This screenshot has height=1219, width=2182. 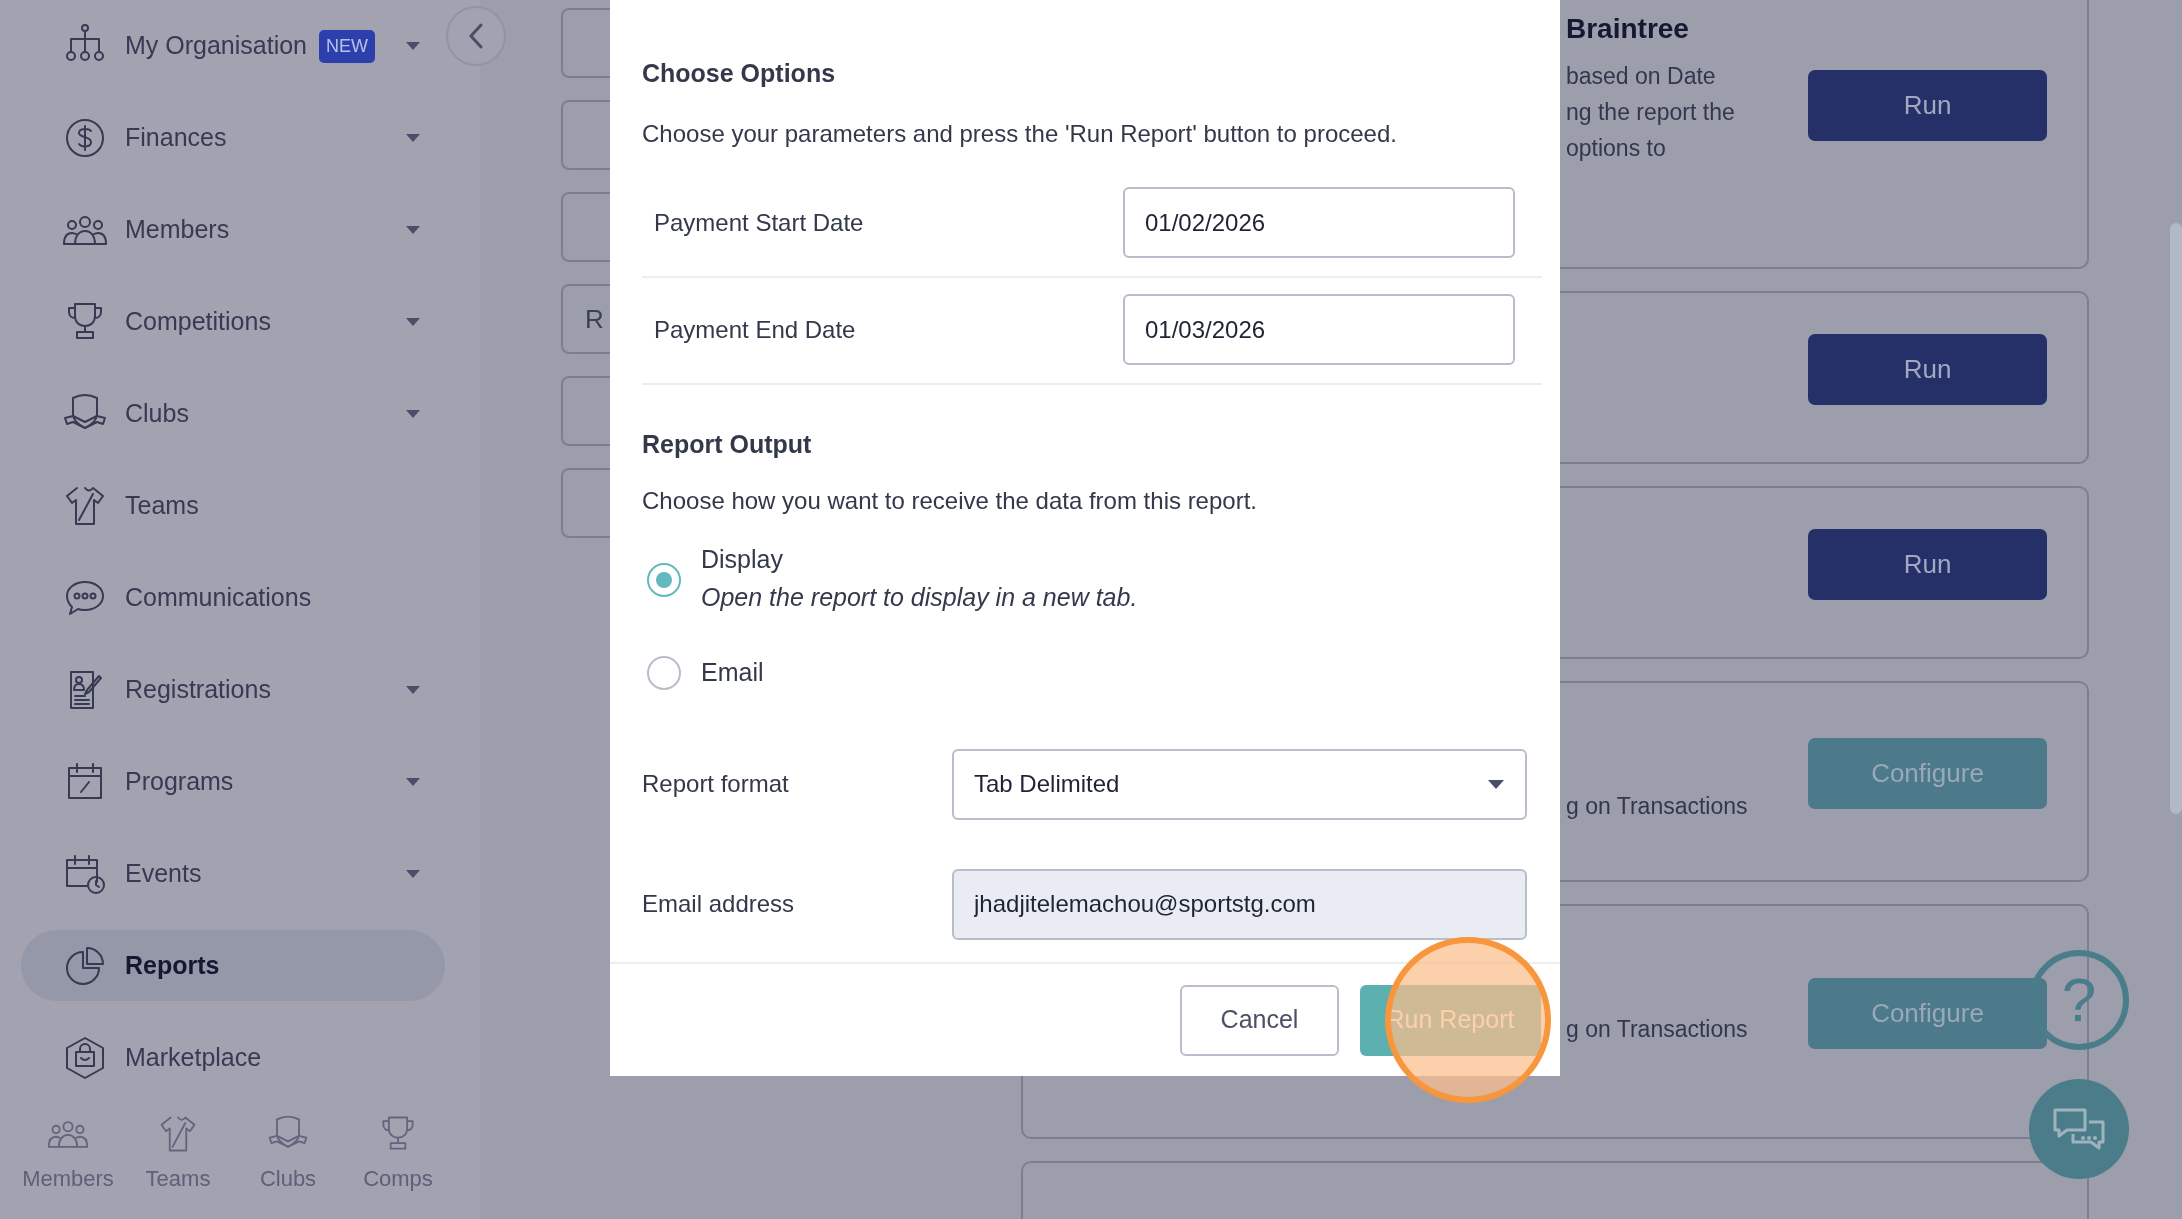 I want to click on sidebar-item: Reports, so click(x=233, y=965).